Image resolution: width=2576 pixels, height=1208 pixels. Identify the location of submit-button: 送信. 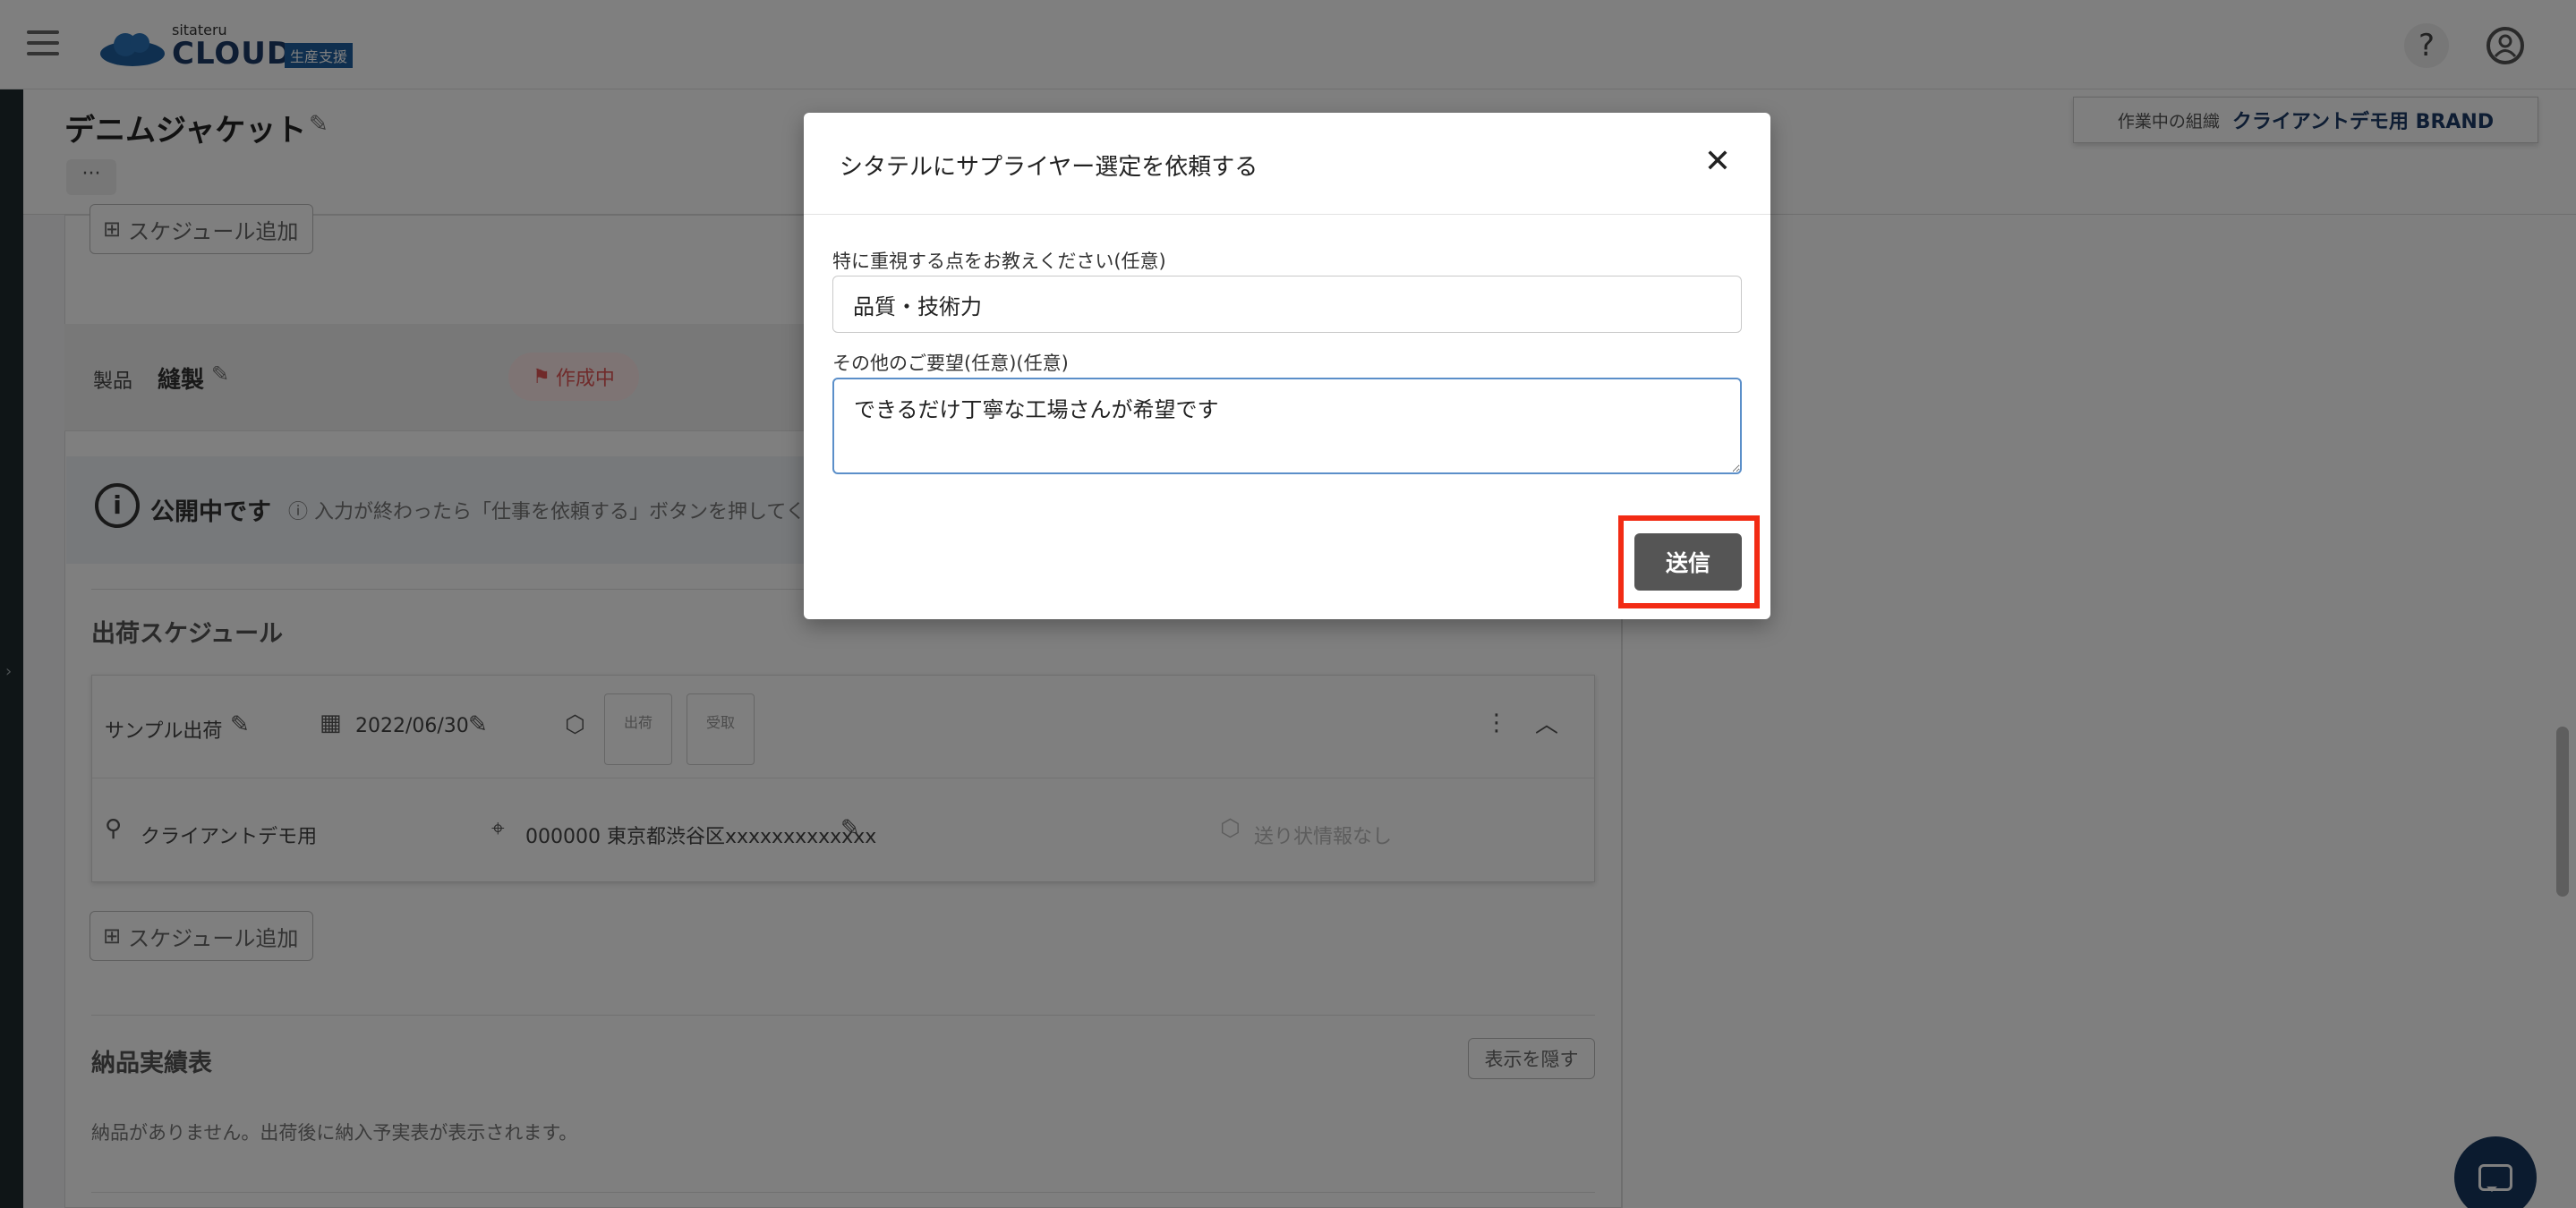
(1688, 562).